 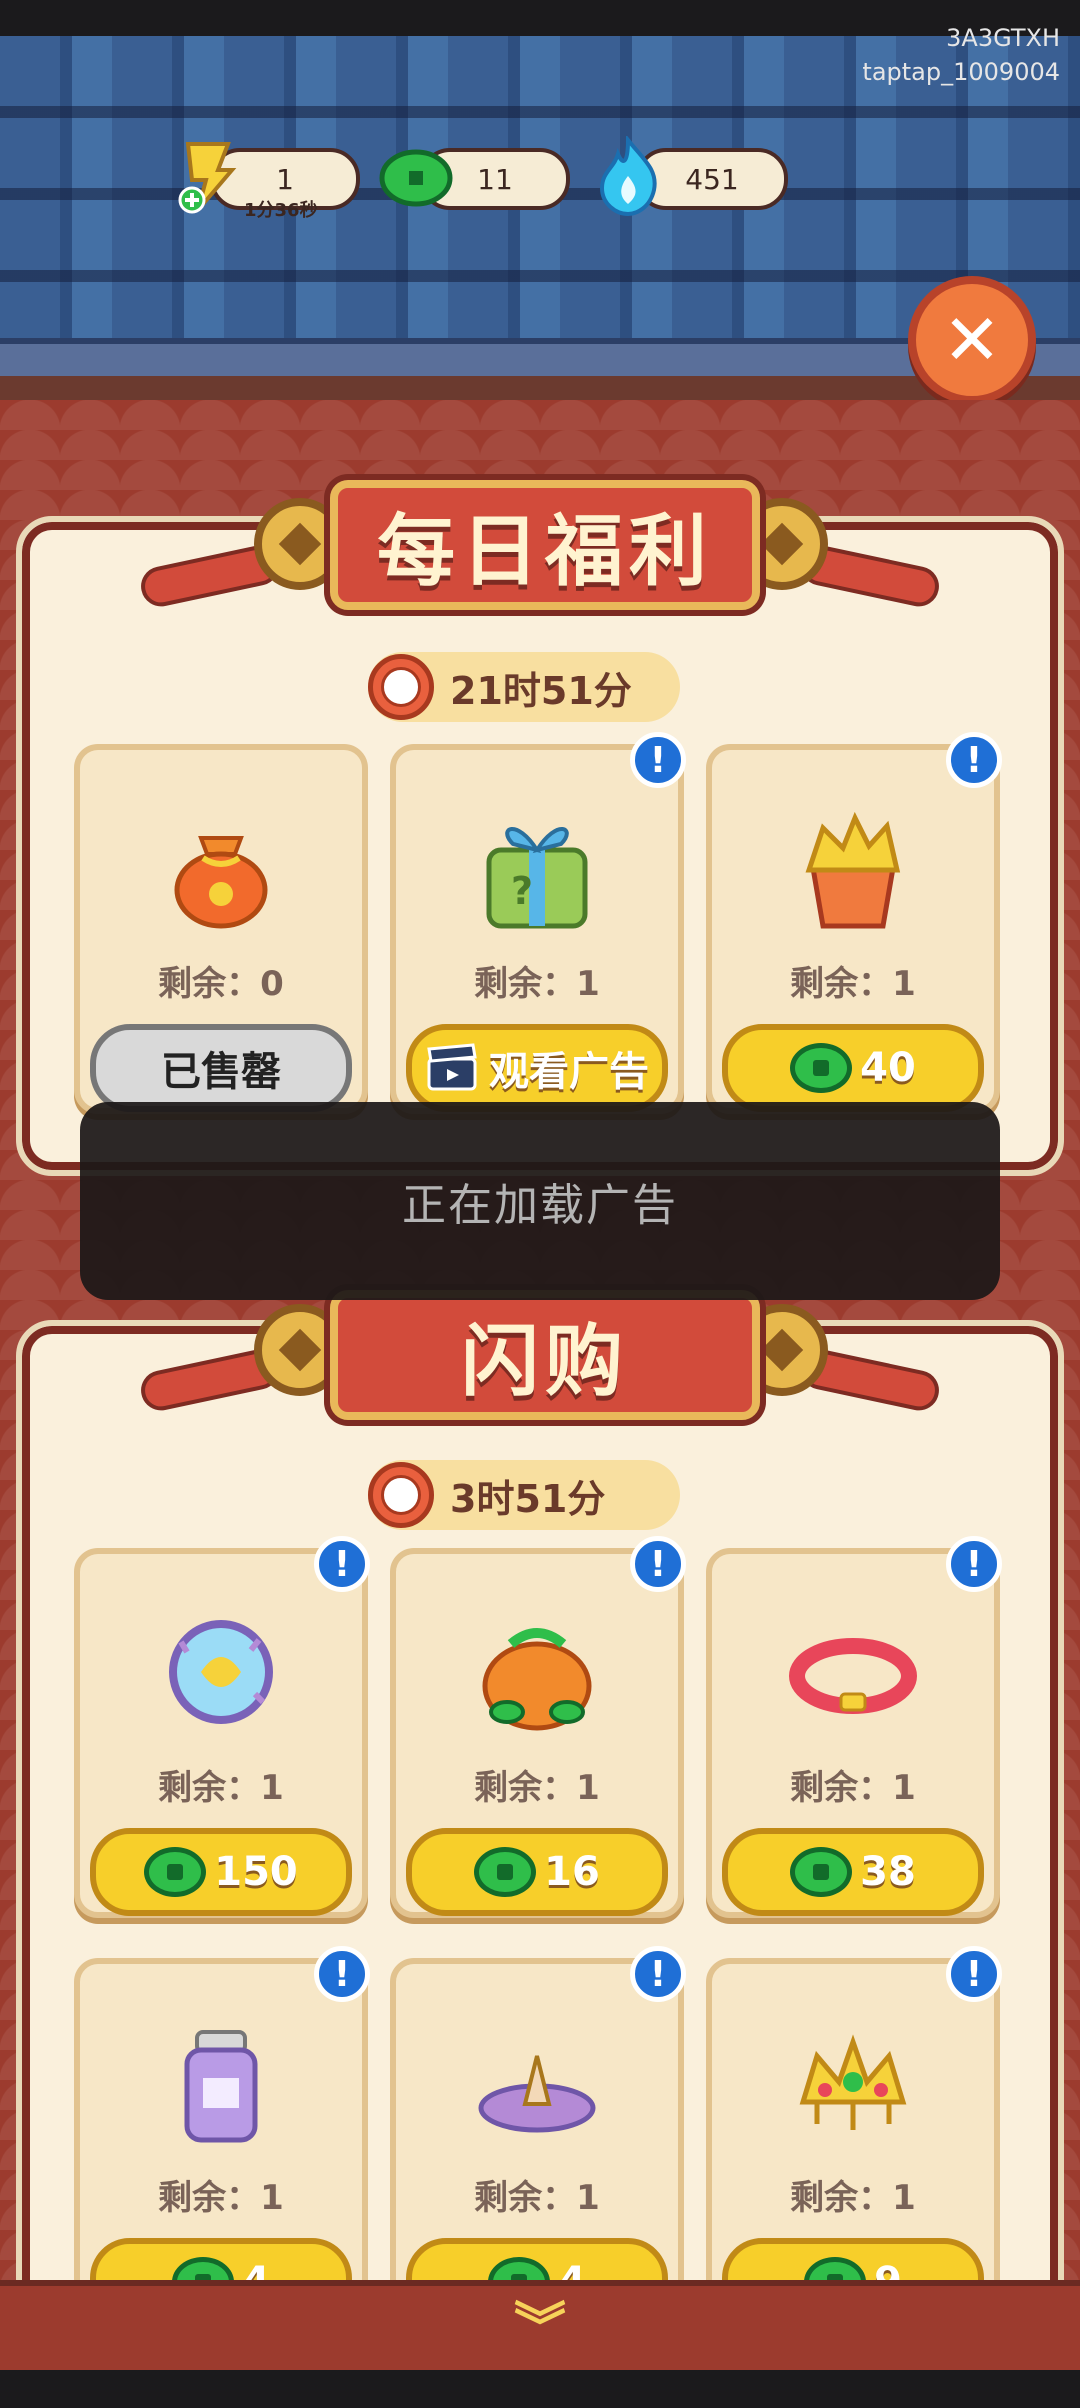 What do you see at coordinates (537, 1679) in the screenshot?
I see `treasure-bag-icon` at bounding box center [537, 1679].